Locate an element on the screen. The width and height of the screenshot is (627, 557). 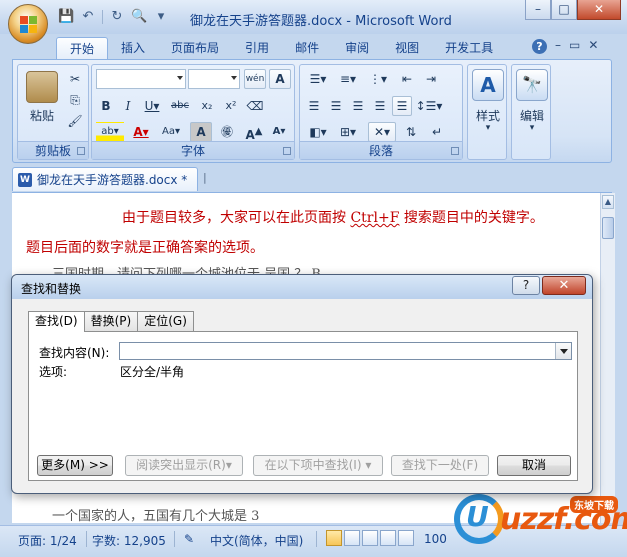
phonetic-guide-icon: wén is located at coordinates (255, 79).